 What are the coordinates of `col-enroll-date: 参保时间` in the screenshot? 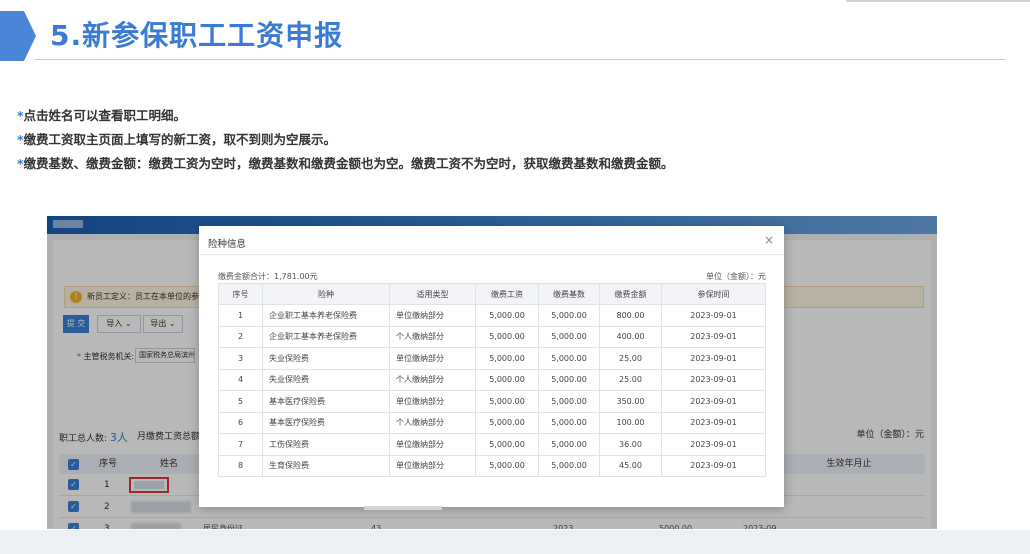 It's located at (713, 294).